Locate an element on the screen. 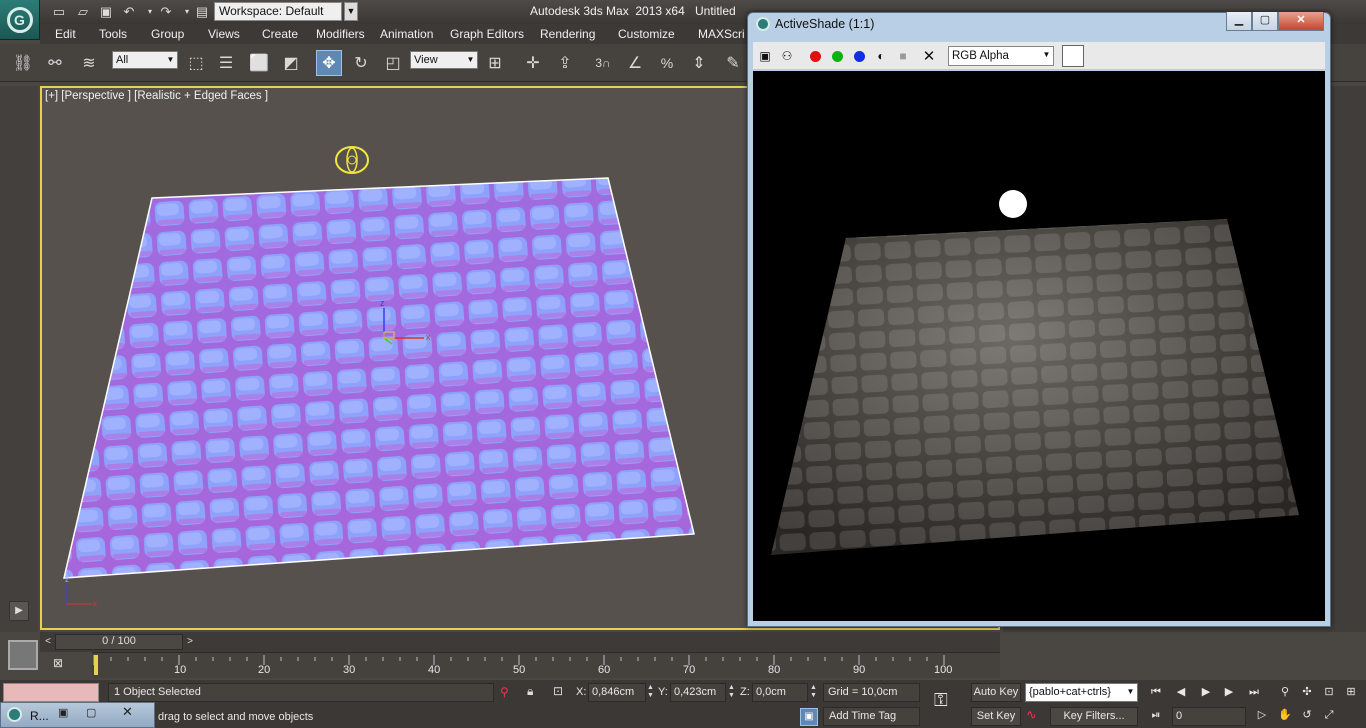  clone-frame-icon: ⚇ is located at coordinates (787, 56).